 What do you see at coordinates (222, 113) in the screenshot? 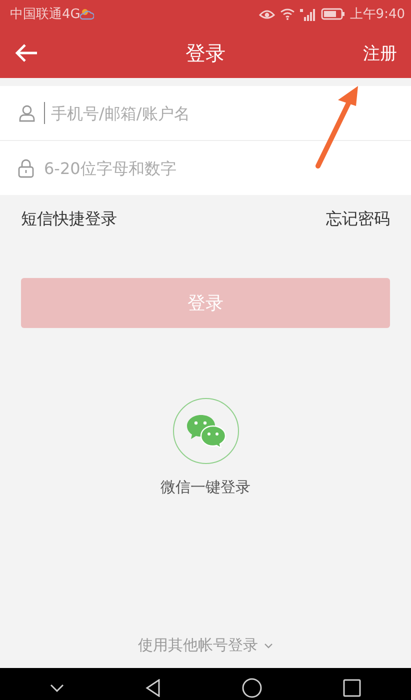
I see `username-field: 手机号/邮箱/账户名` at bounding box center [222, 113].